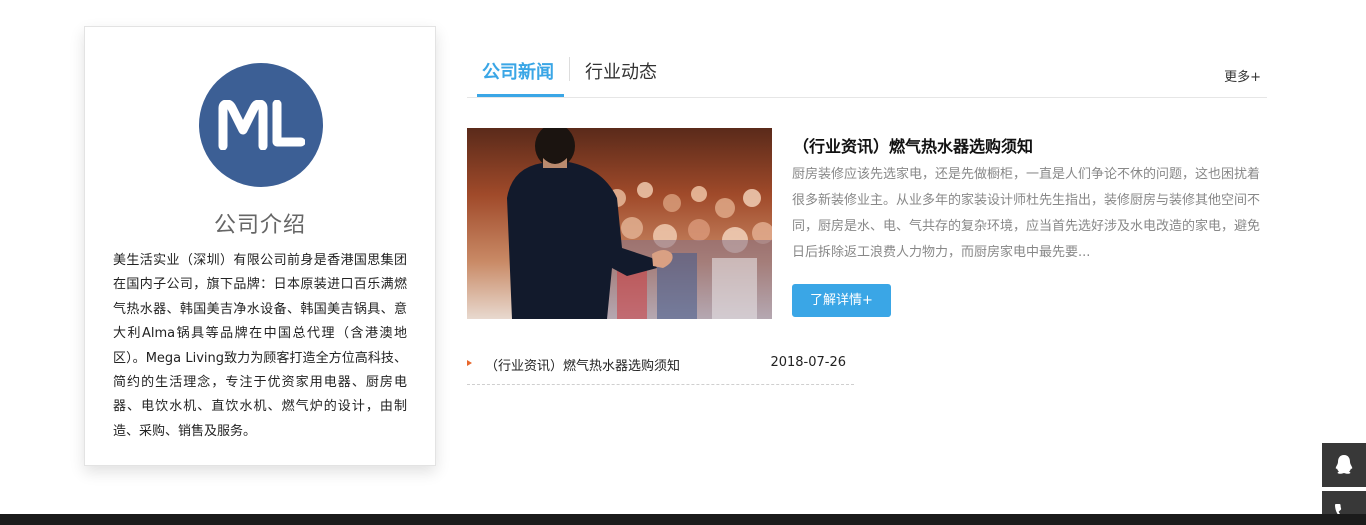 Image resolution: width=1366 pixels, height=525 pixels. I want to click on qq-icon, so click(1344, 464).